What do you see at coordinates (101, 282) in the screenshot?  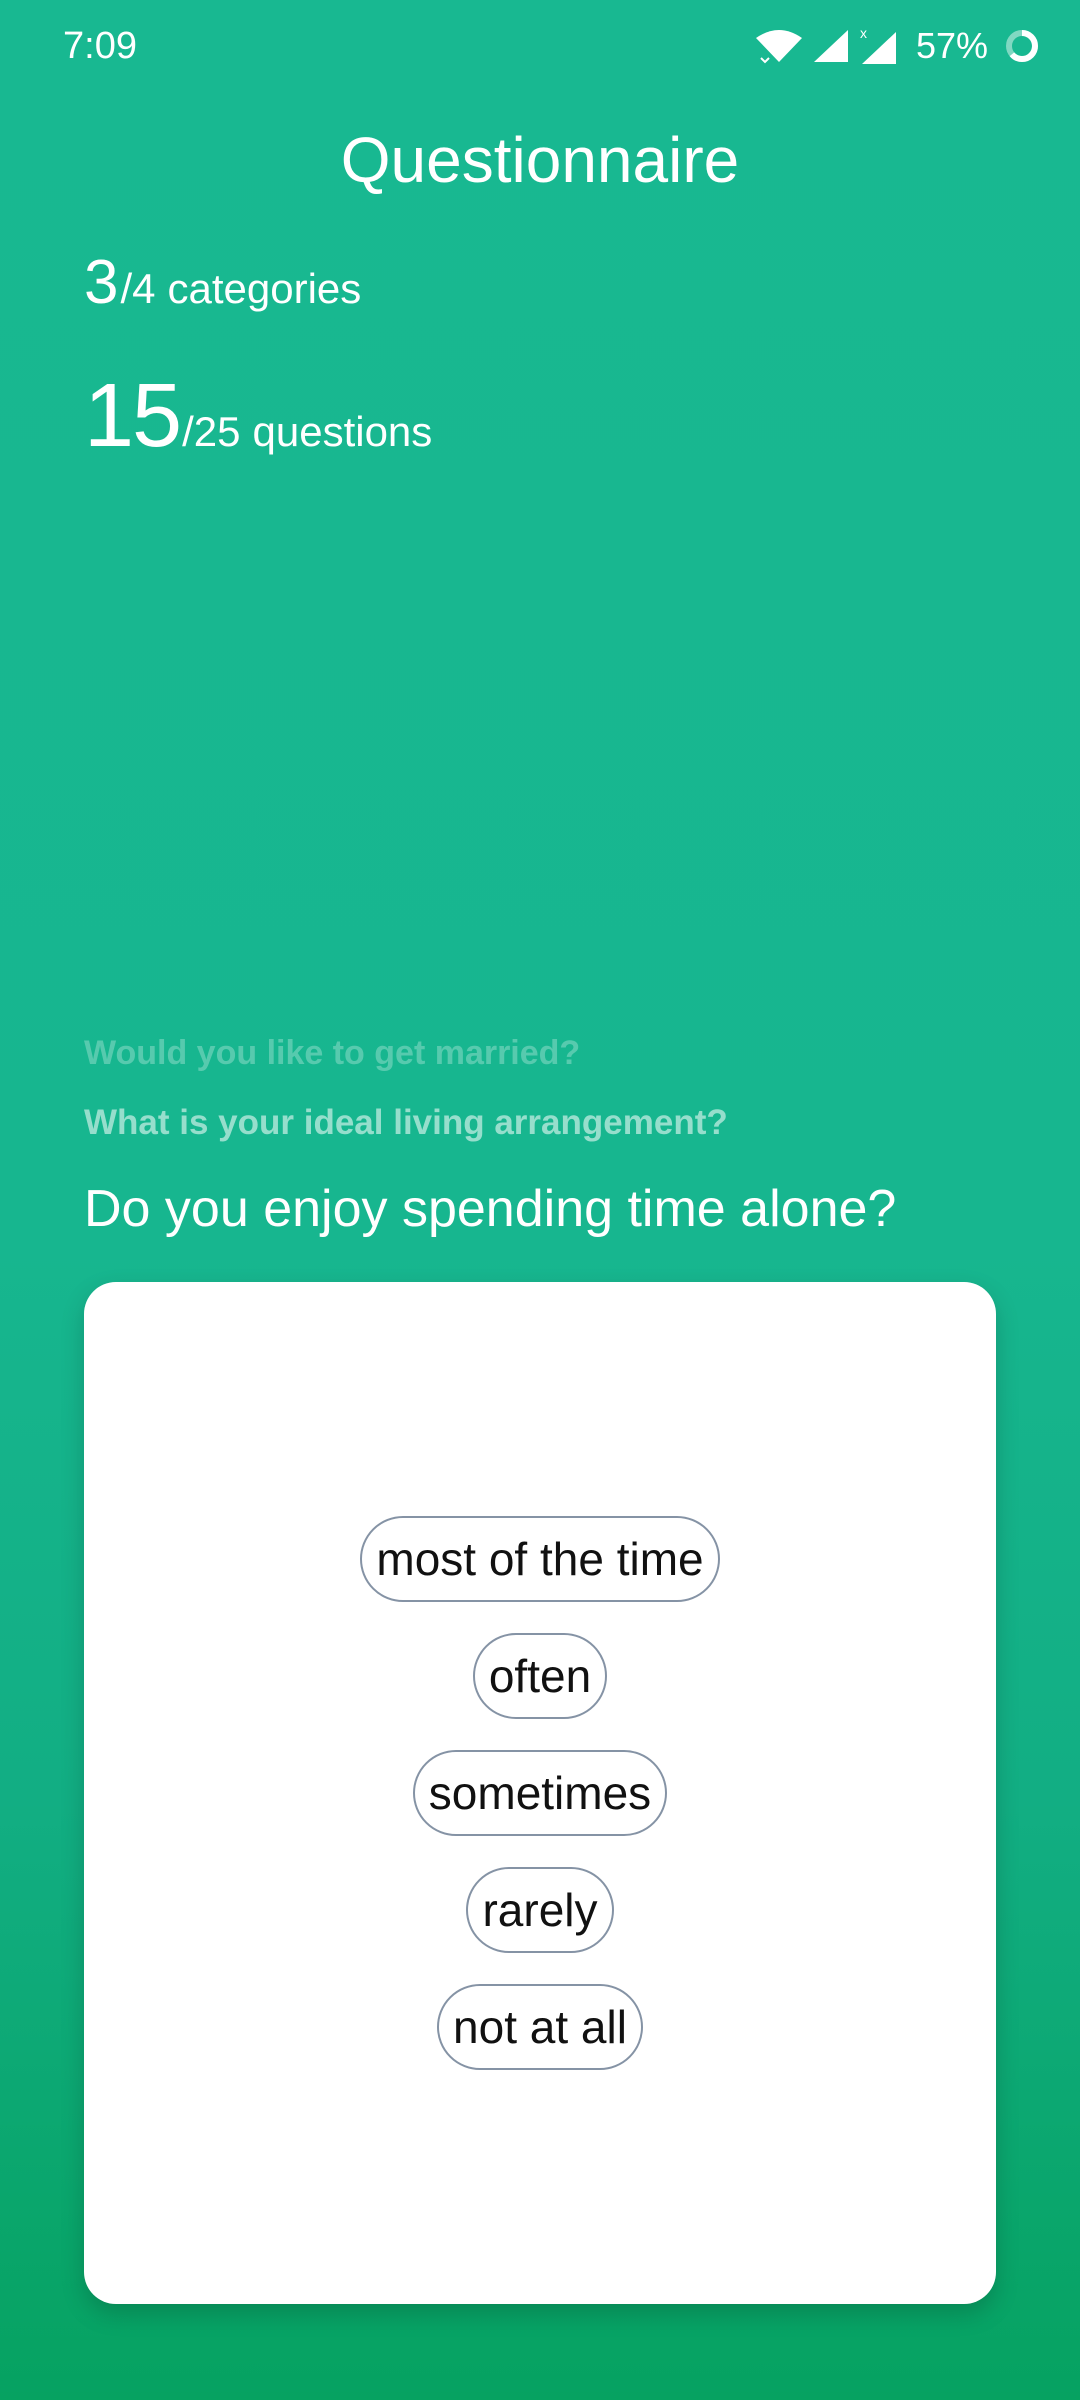 I see `categories-current: 3` at bounding box center [101, 282].